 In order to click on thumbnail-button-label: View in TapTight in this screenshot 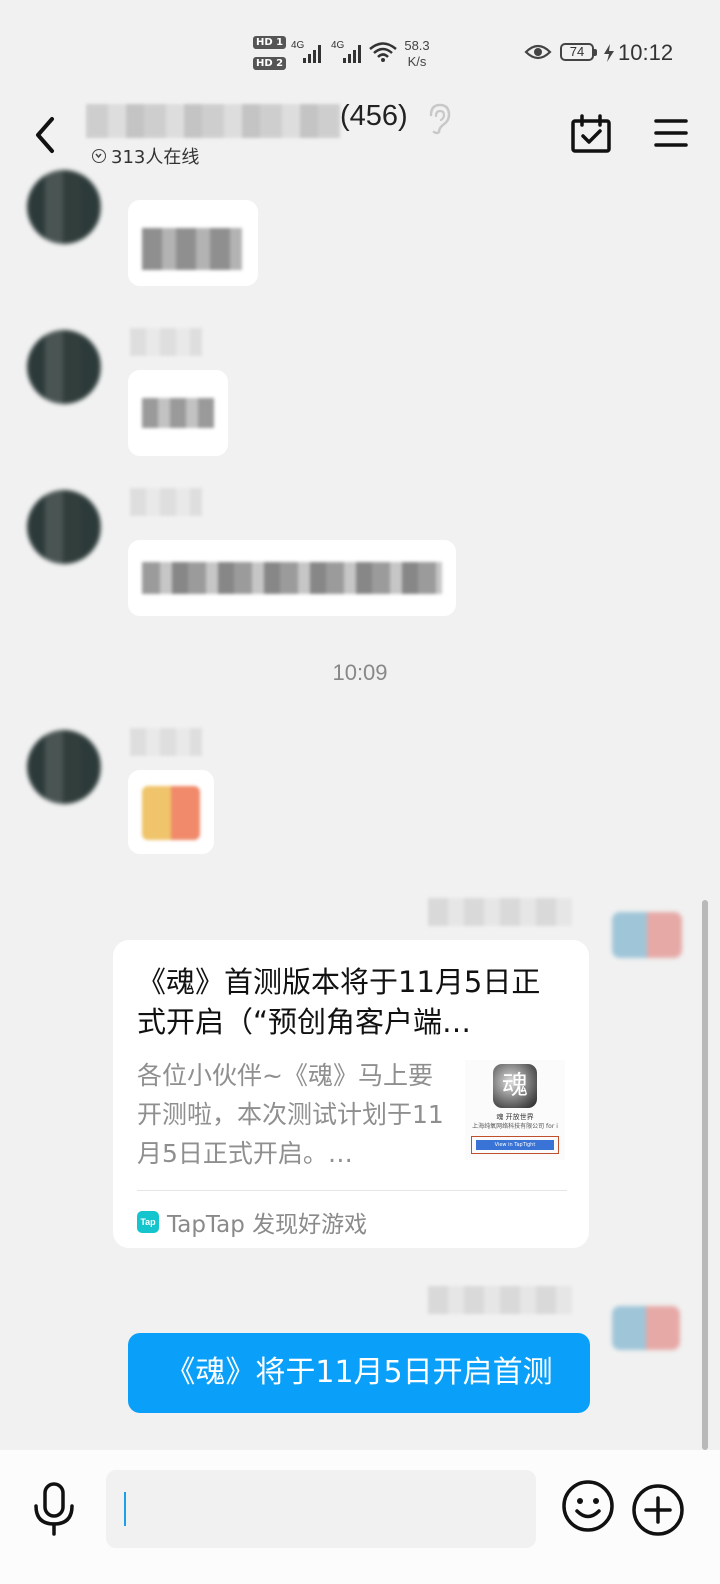, I will do `click(515, 1145)`.